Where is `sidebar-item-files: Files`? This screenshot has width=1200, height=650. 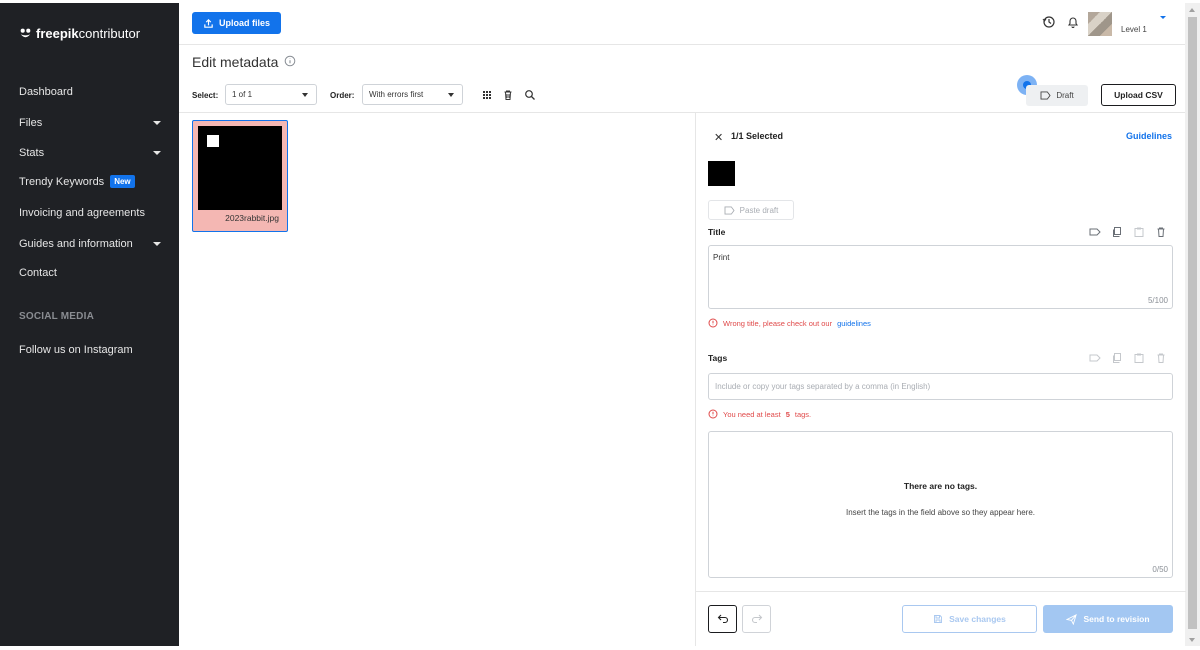
sidebar-item-files: Files is located at coordinates (90, 123).